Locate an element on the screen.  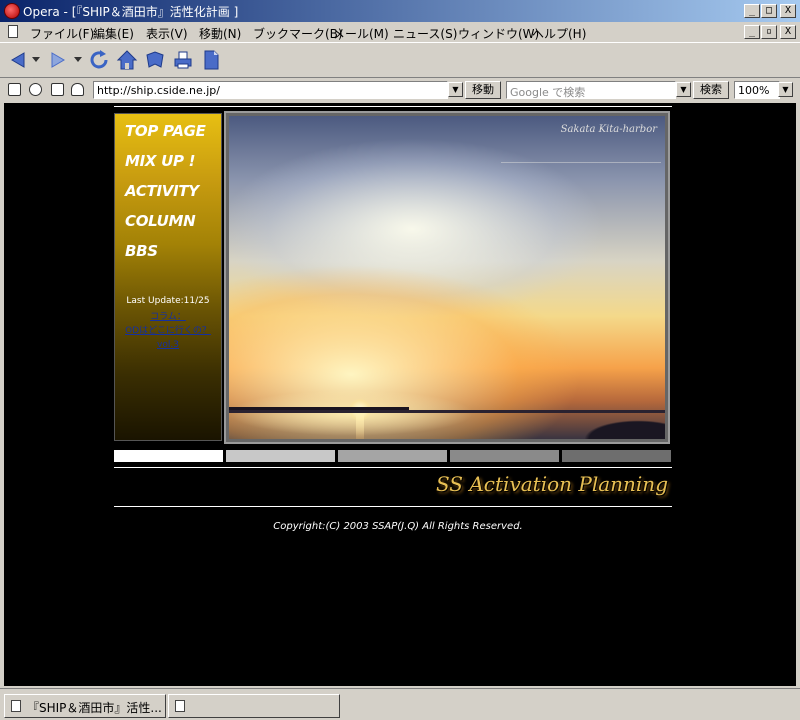
brand-bottom-divider is located at coordinates (393, 506).